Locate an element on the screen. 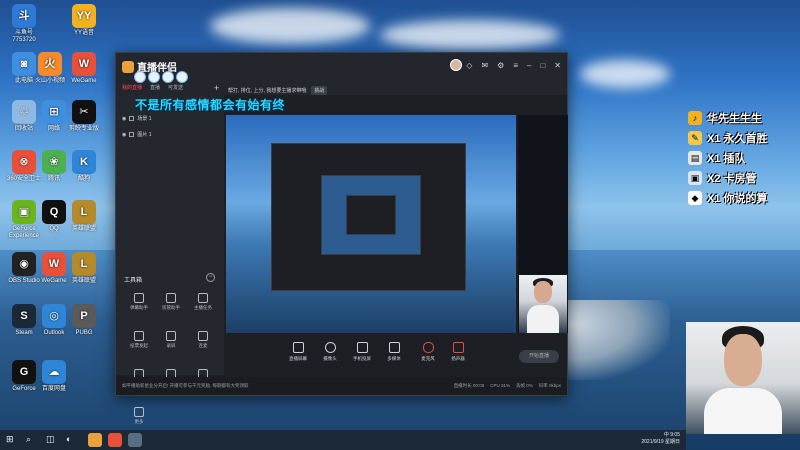 The width and height of the screenshot is (800, 450). microphone-icon is located at coordinates (428, 347).